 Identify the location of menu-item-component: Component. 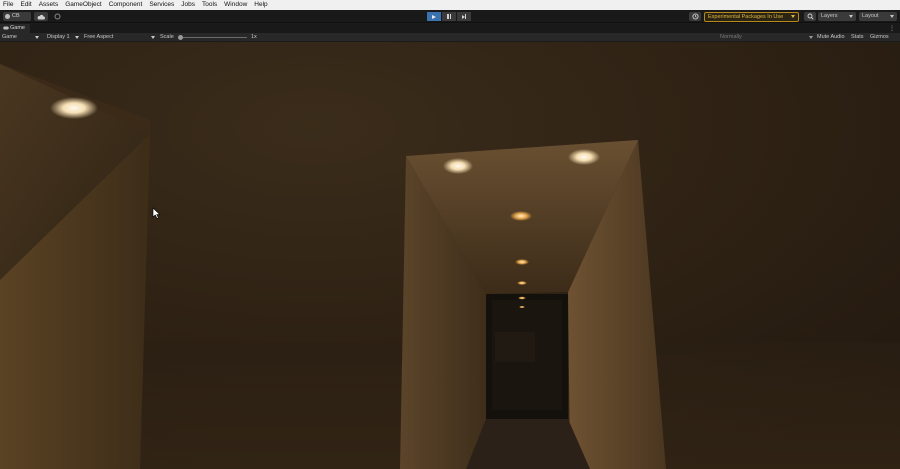
(126, 5).